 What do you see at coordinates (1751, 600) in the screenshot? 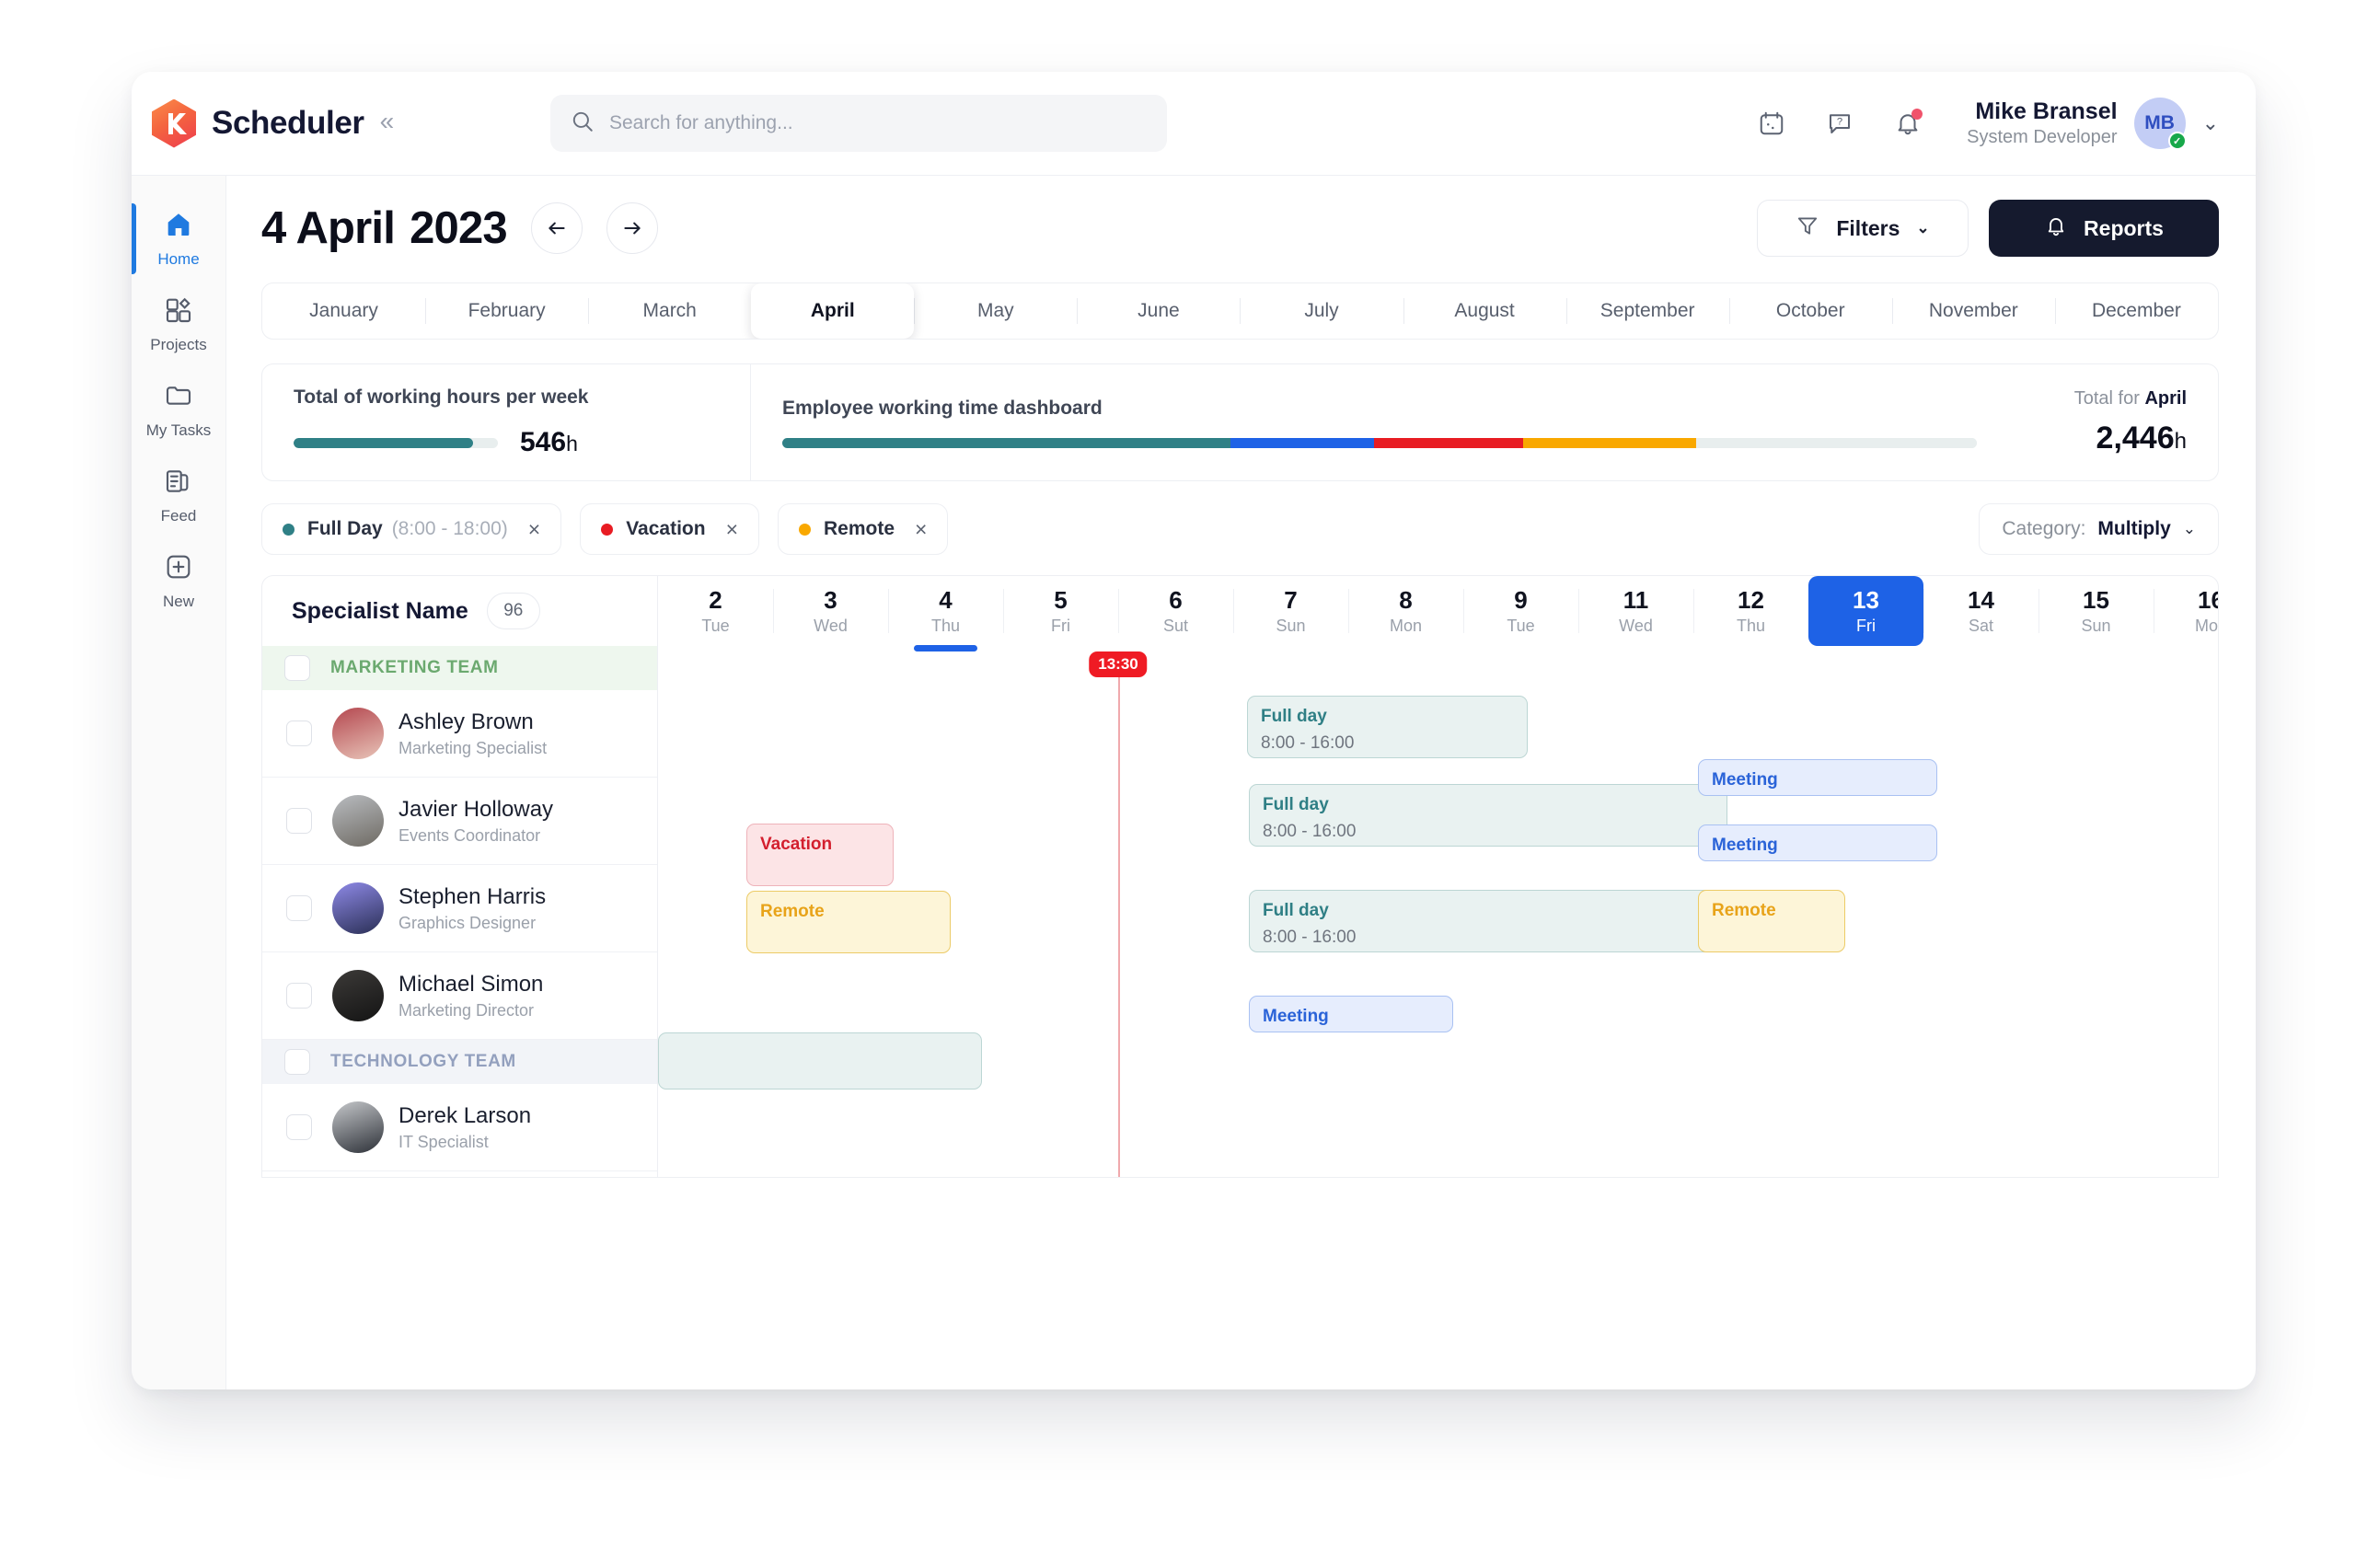
I see `day-number: 12` at bounding box center [1751, 600].